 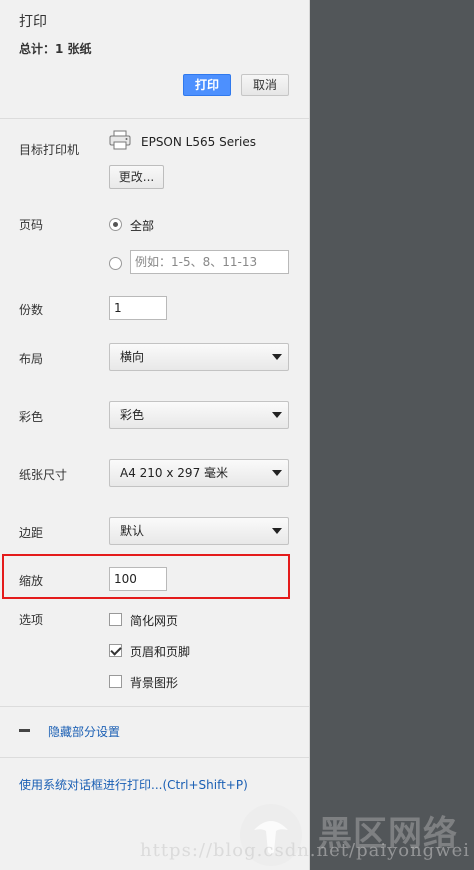 I want to click on color-select: 彩色, so click(x=199, y=415).